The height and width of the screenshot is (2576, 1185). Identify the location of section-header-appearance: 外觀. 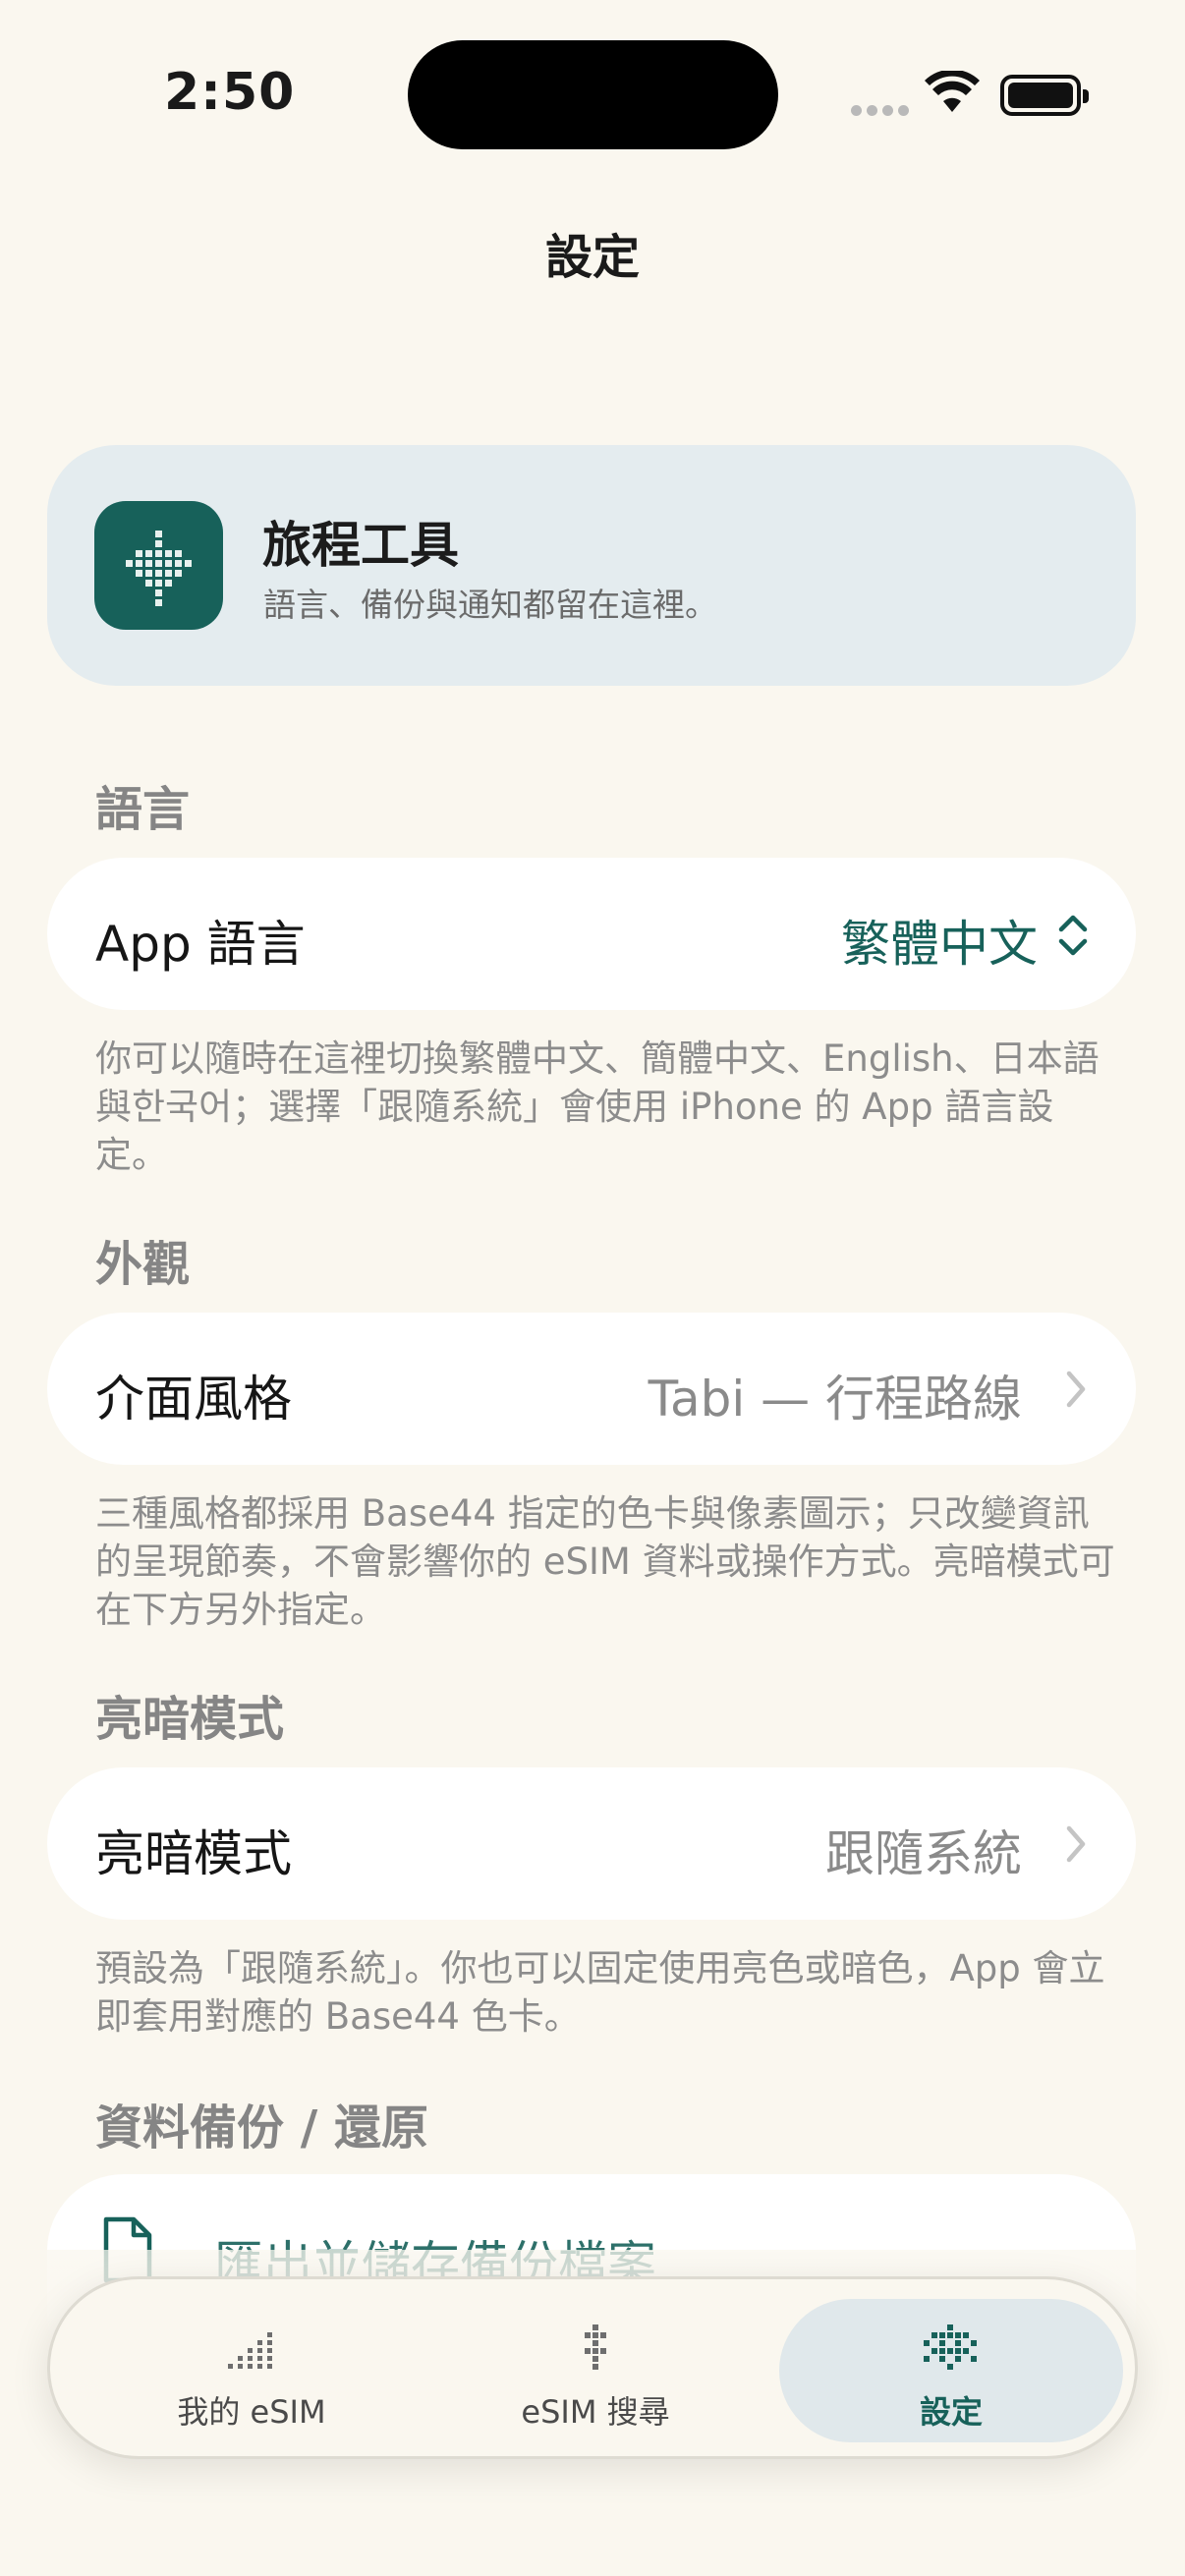
(143, 1264).